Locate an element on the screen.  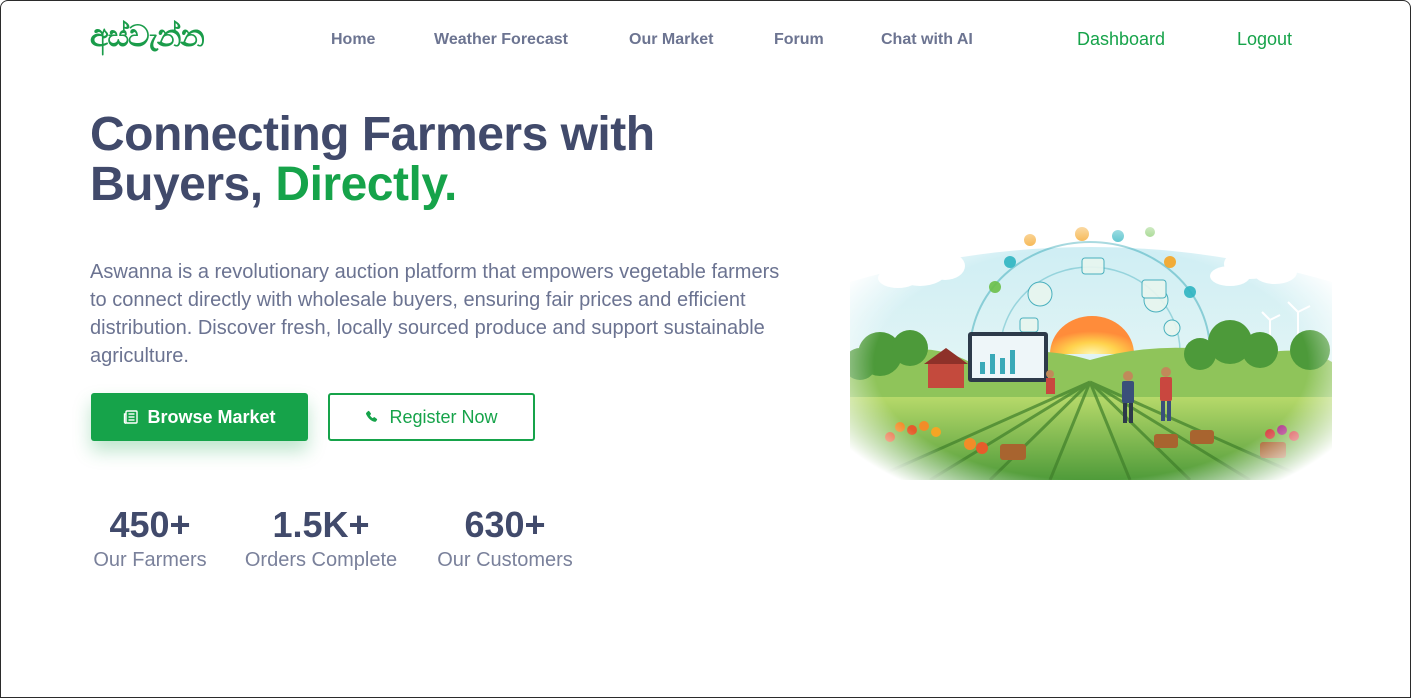
nav-our-market: Our Market is located at coordinates (671, 40).